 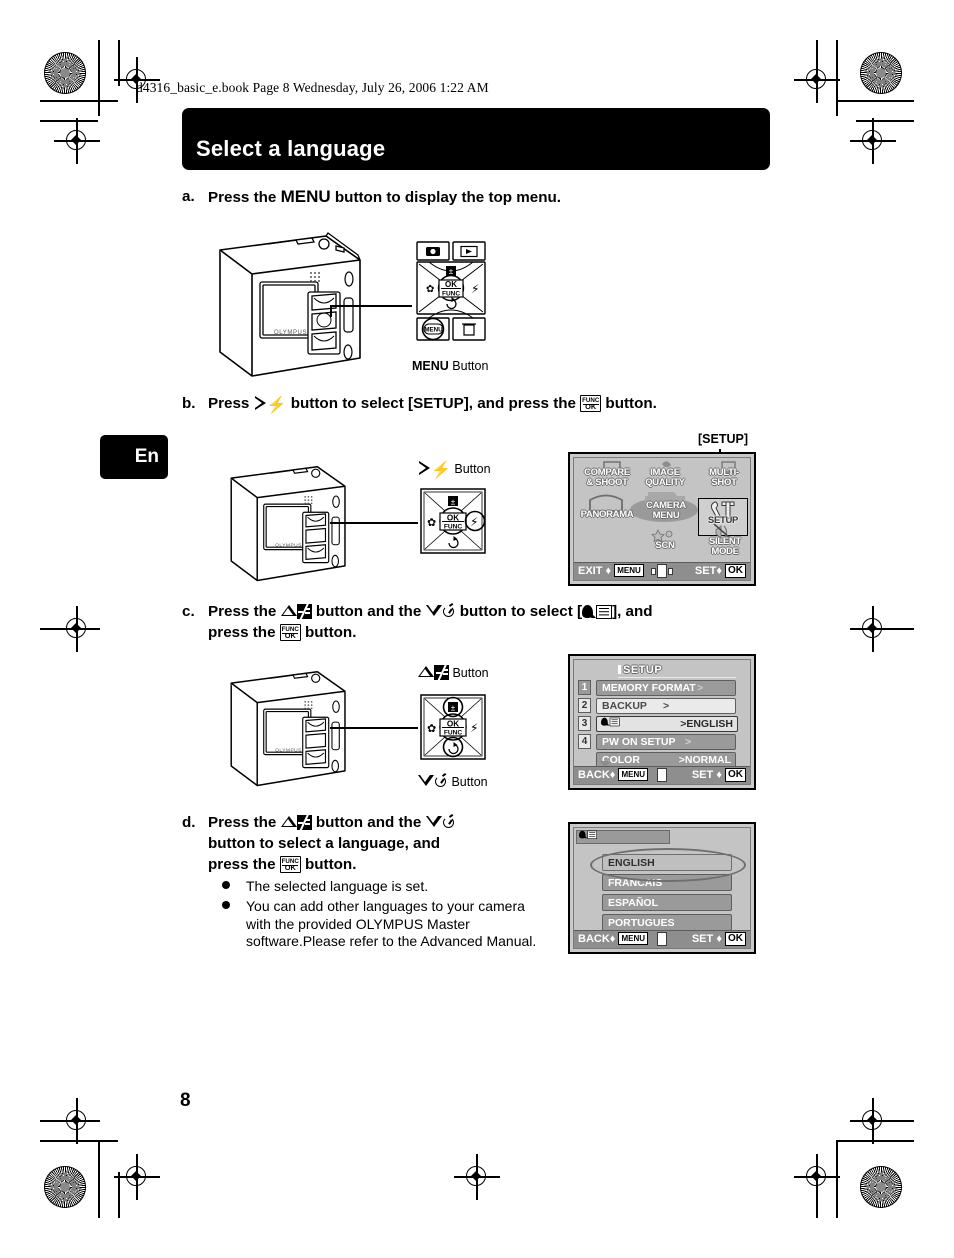 I want to click on page-number: 8, so click(x=185, y=1100).